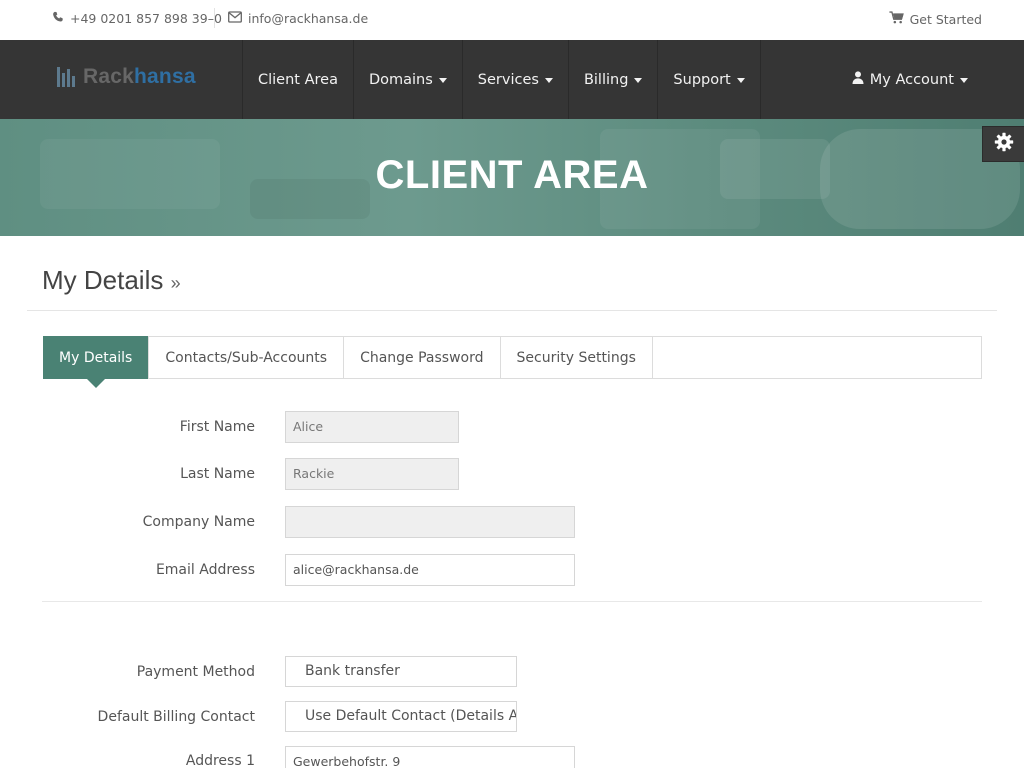  I want to click on page-title-suffix: », so click(175, 283).